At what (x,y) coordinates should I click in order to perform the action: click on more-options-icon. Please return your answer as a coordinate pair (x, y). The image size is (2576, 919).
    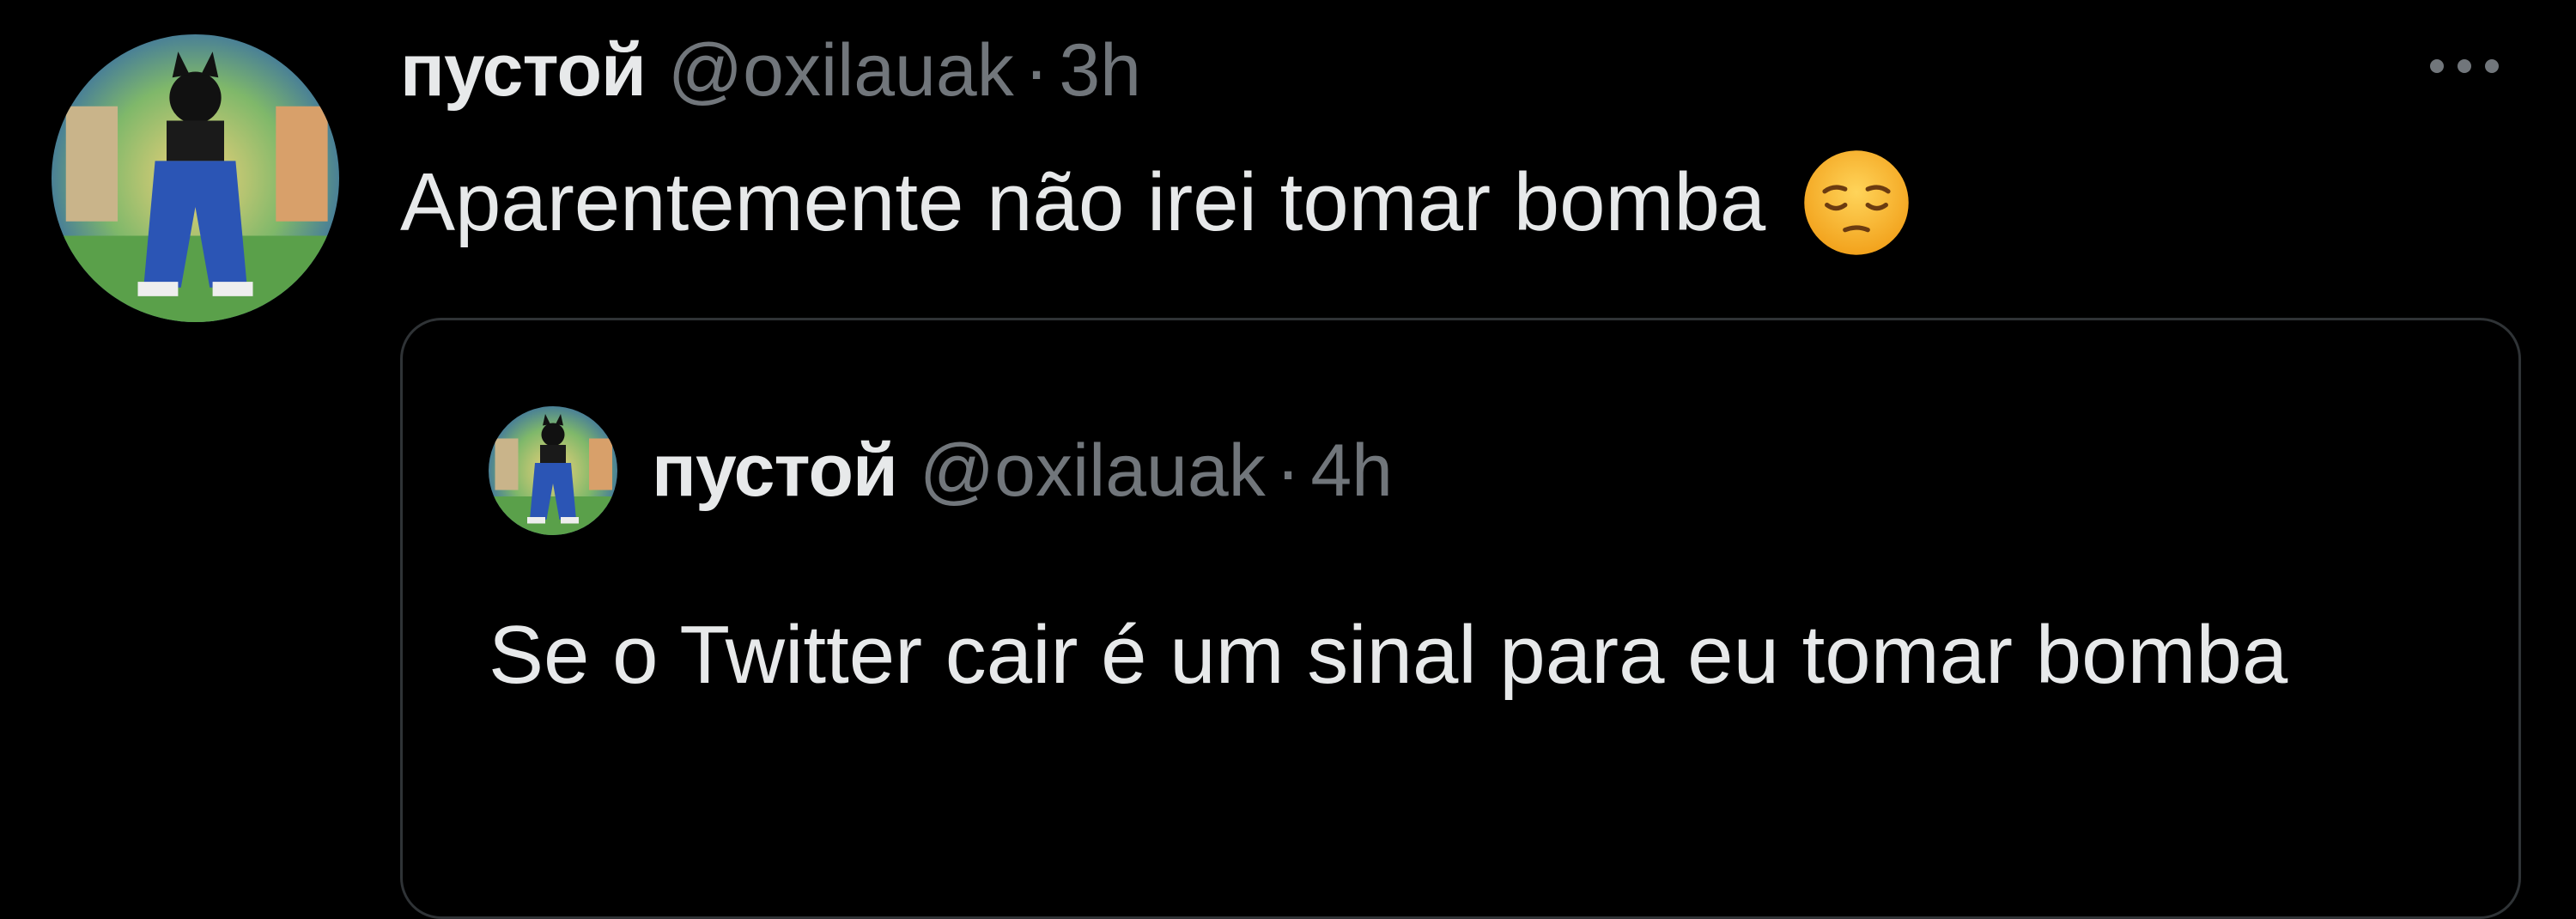
    Looking at the image, I should click on (2464, 66).